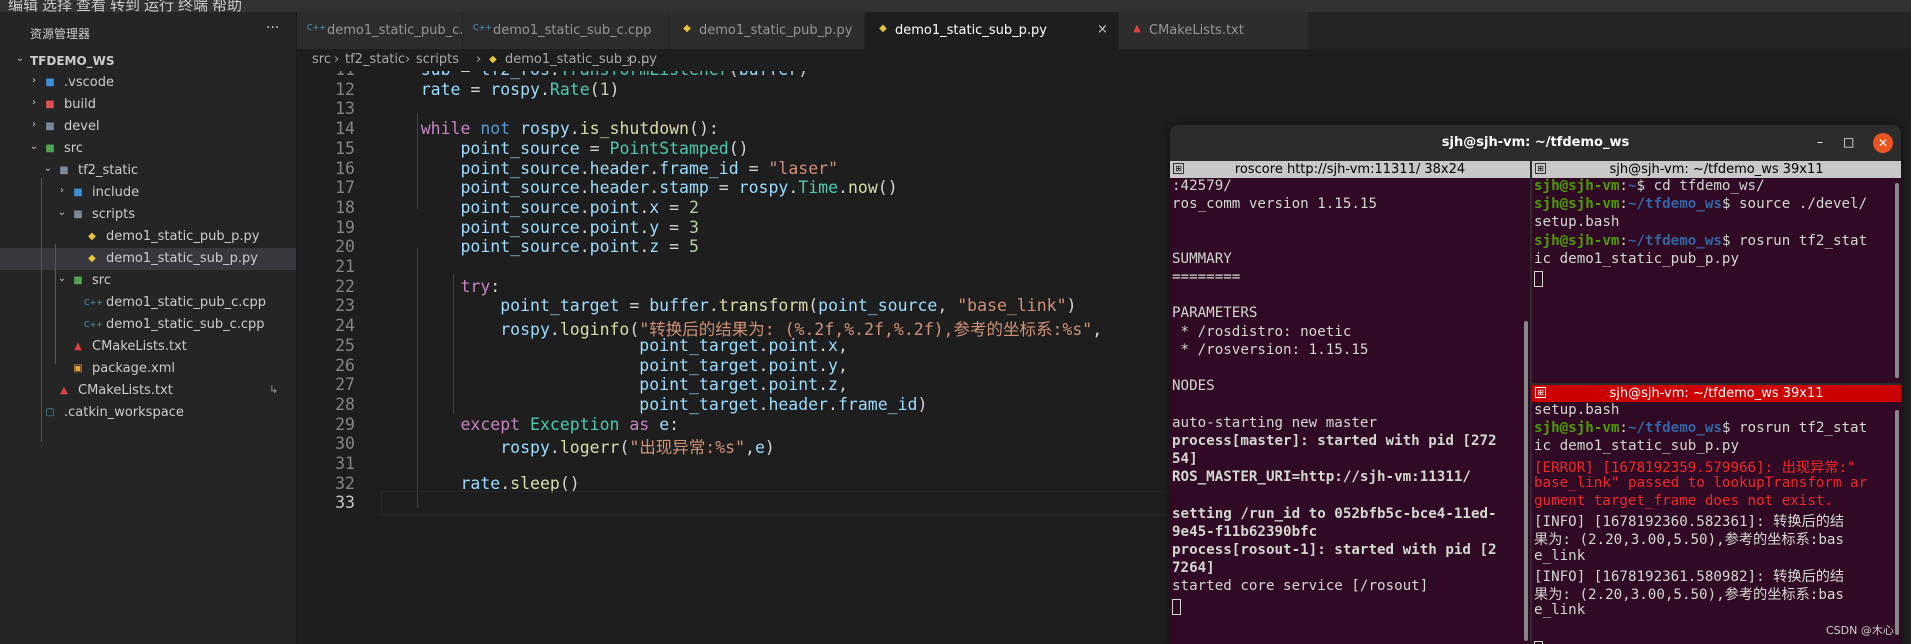  I want to click on pane-header: ⊞ roscore http://sjh-vm:11311/ 38x24, so click(1350, 169).